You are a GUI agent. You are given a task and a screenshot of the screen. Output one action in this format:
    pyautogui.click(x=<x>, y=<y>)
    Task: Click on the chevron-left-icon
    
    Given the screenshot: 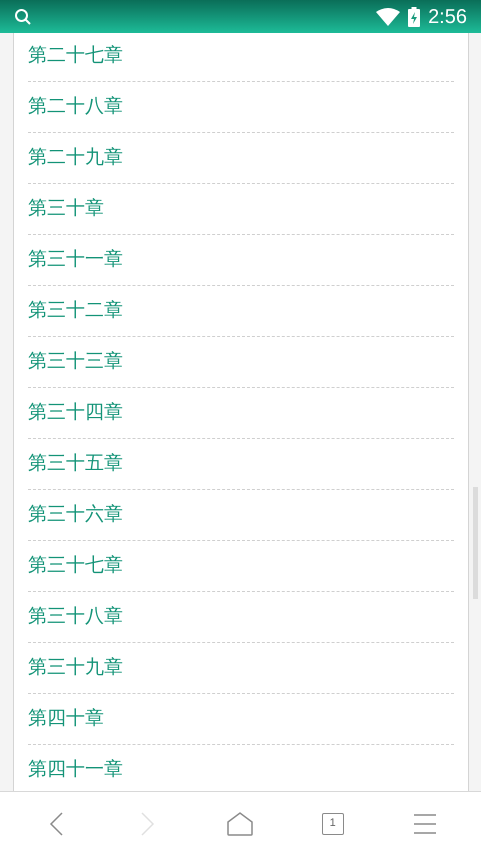 What is the action you would take?
    pyautogui.click(x=56, y=824)
    